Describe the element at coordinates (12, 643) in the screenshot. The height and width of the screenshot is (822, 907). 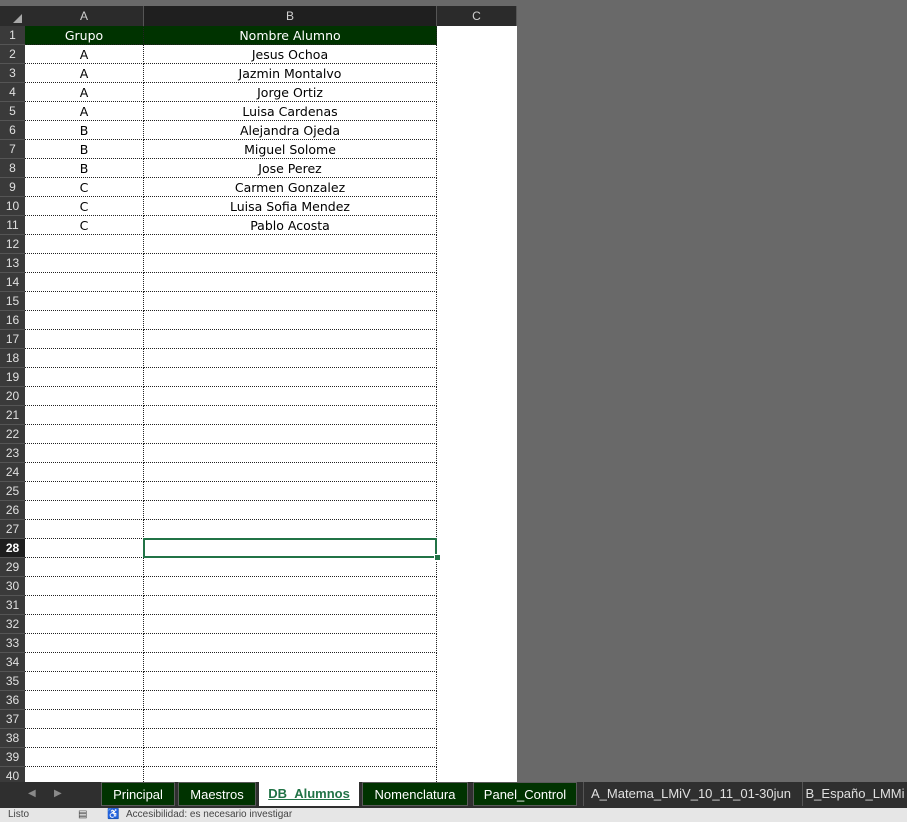
I see `row-header-33: 33` at that location.